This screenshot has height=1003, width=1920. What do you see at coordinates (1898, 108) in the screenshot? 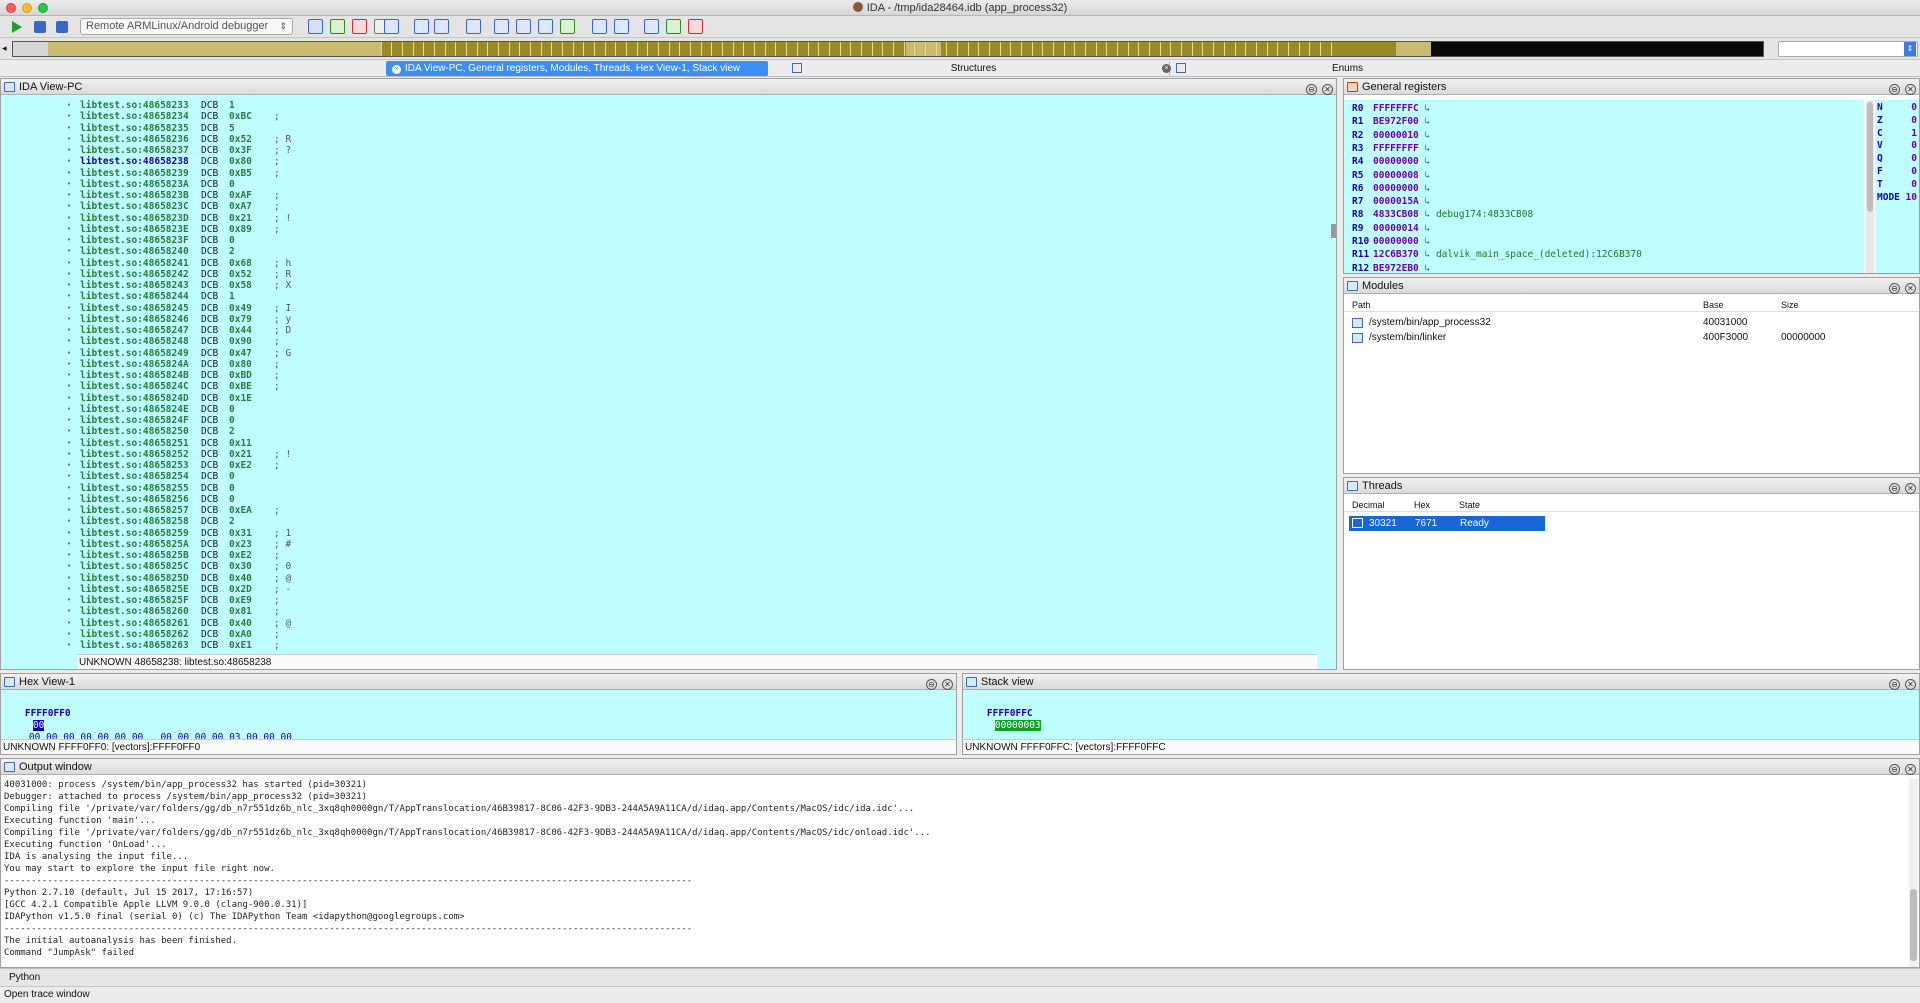
I see `flag-row: N0` at bounding box center [1898, 108].